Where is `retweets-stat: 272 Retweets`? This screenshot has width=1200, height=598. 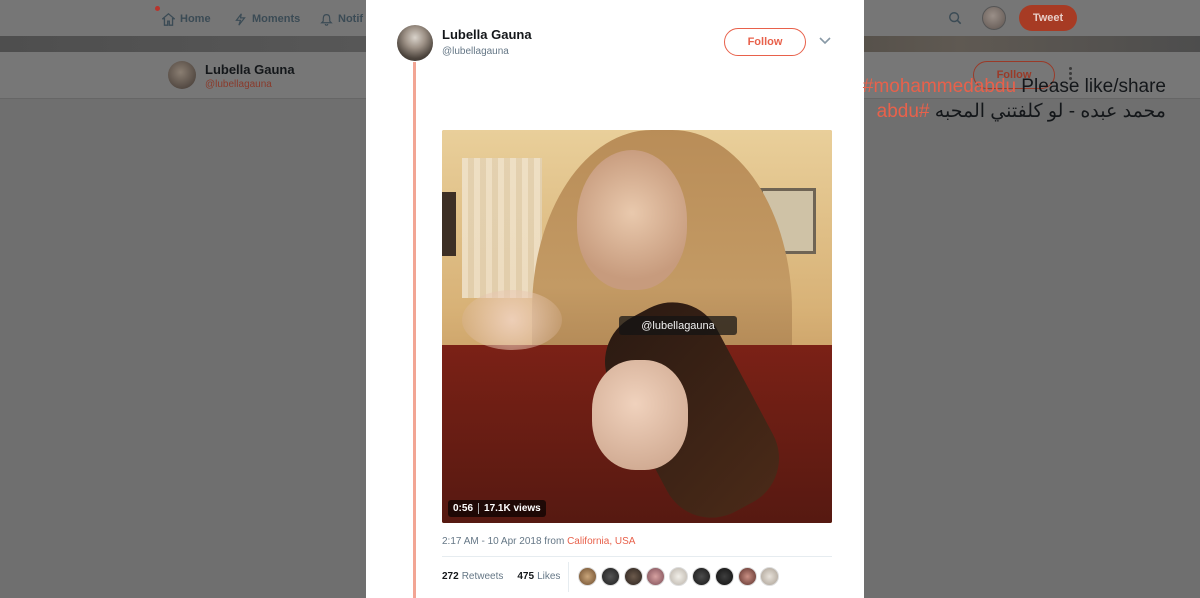
retweets-stat: 272 Retweets is located at coordinates (472, 576).